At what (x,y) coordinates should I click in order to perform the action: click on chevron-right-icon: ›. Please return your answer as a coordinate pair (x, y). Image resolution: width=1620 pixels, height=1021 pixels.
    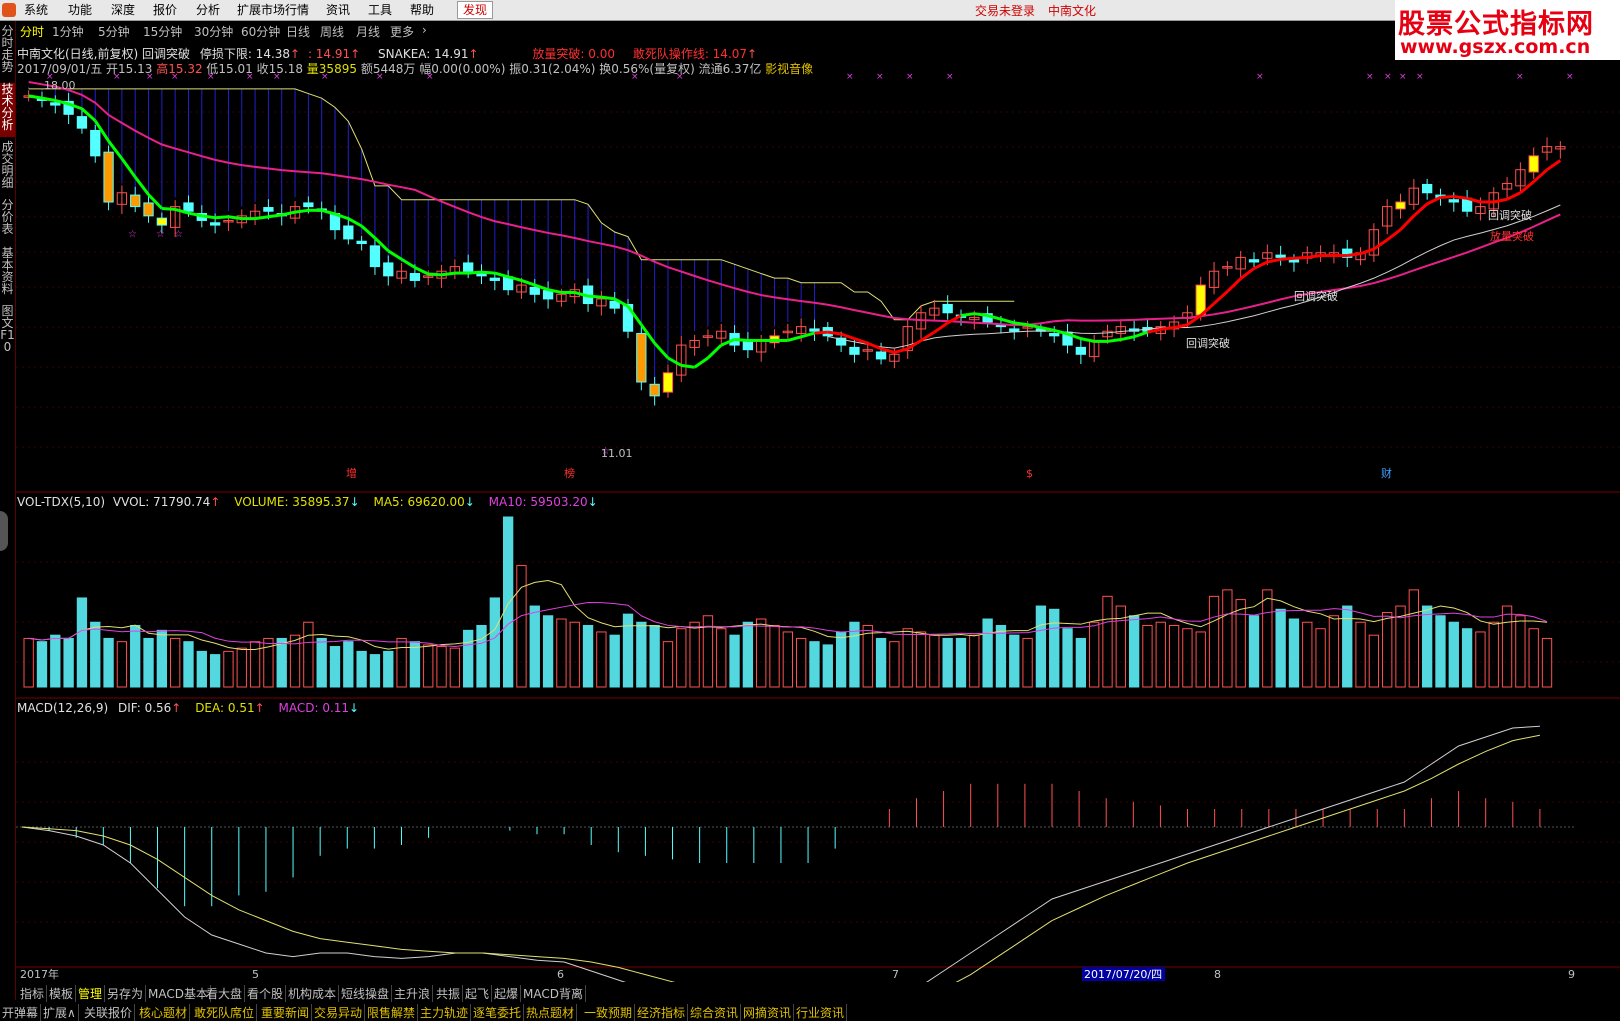
    Looking at the image, I should click on (424, 30).